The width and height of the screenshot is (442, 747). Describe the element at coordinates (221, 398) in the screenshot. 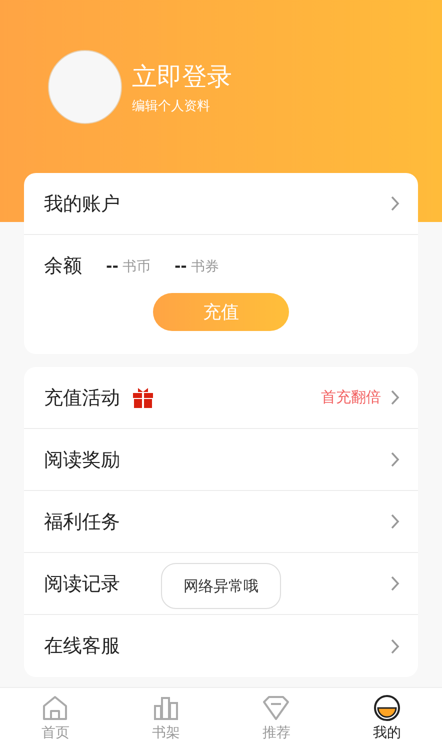

I see `menu-item: 充值活动 首充翻倍` at that location.